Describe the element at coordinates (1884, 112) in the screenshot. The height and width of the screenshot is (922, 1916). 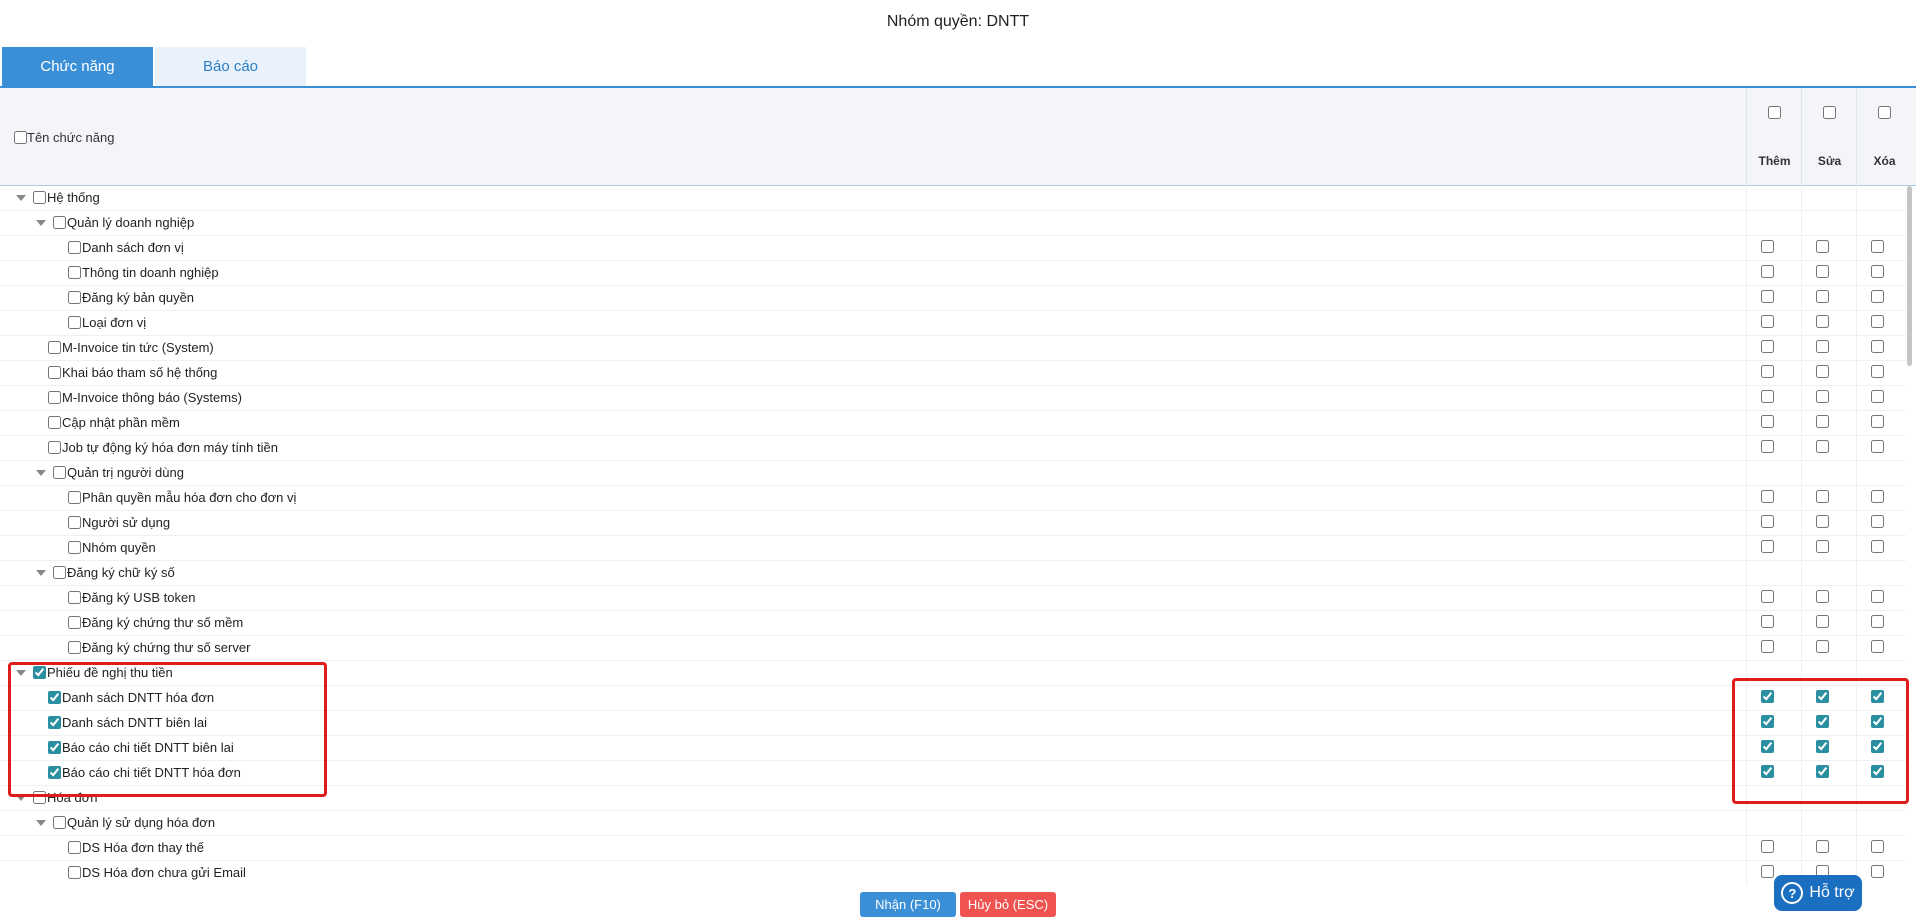
I see `select-all-delete-checkbox` at that location.